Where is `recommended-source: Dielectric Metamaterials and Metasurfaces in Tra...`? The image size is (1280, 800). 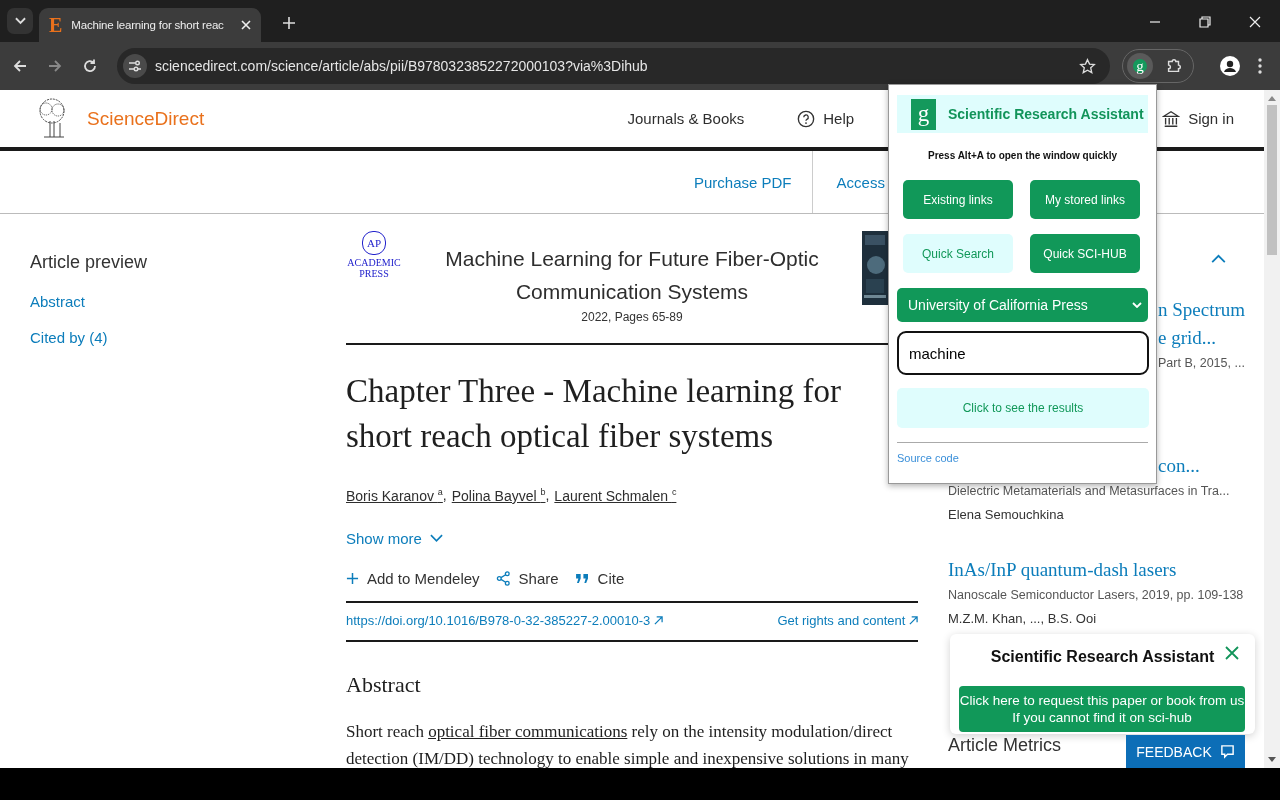 recommended-source: Dielectric Metamaterials and Metasurfaces in Tra... is located at coordinates (1089, 491).